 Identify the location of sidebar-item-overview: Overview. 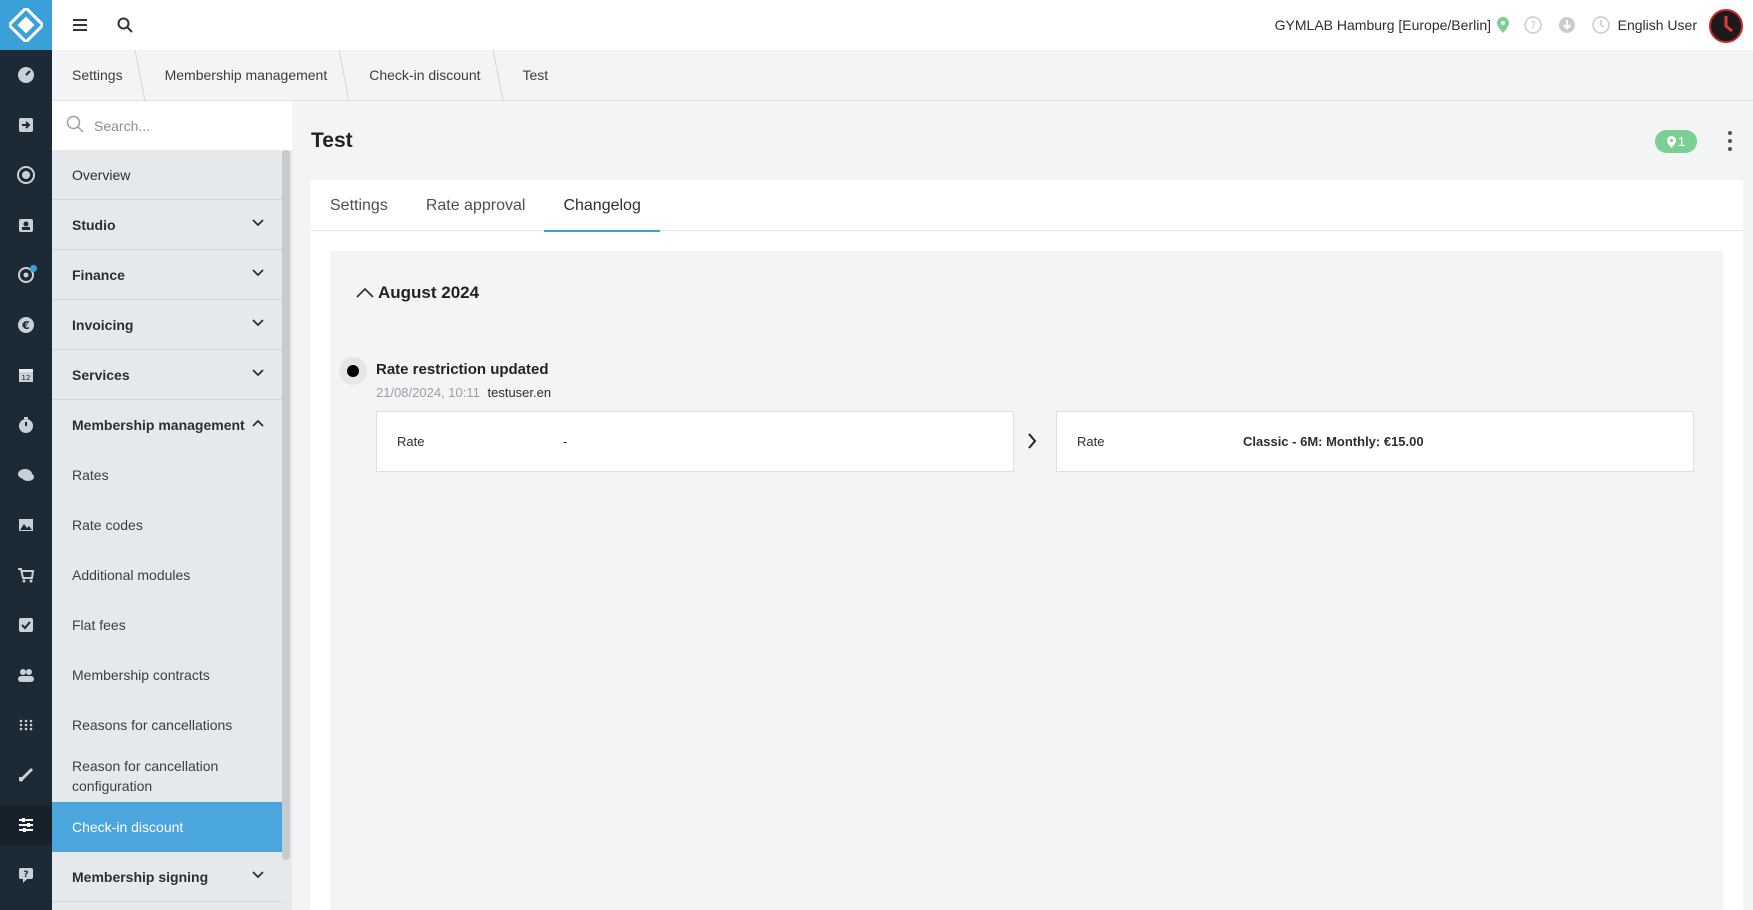
(167, 175).